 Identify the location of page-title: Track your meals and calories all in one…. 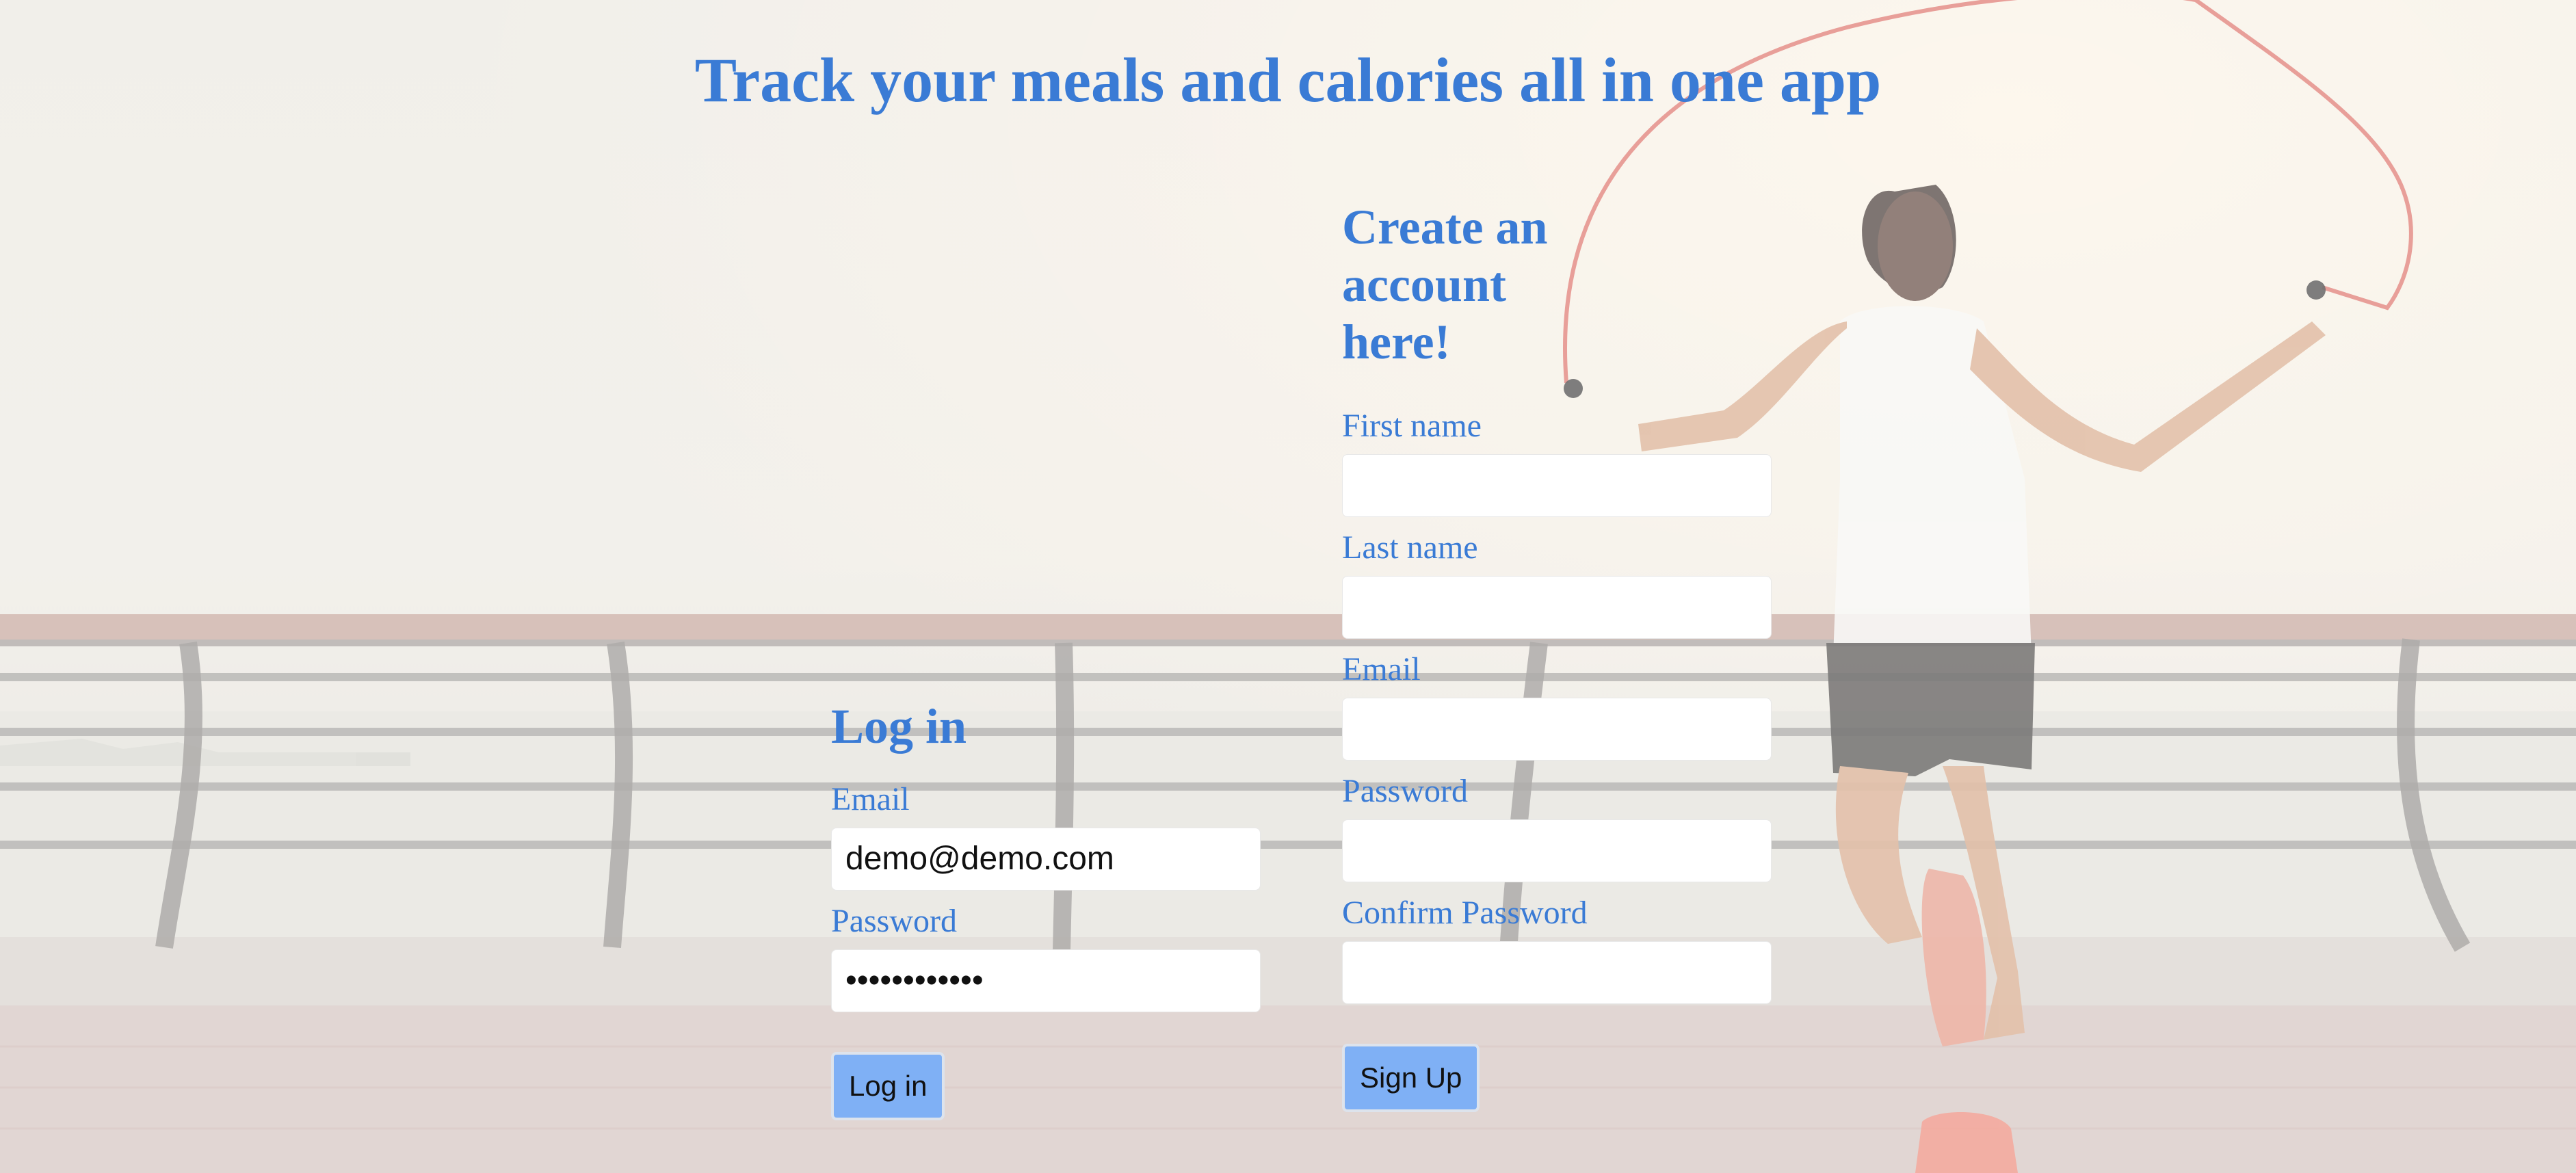
(1288, 80).